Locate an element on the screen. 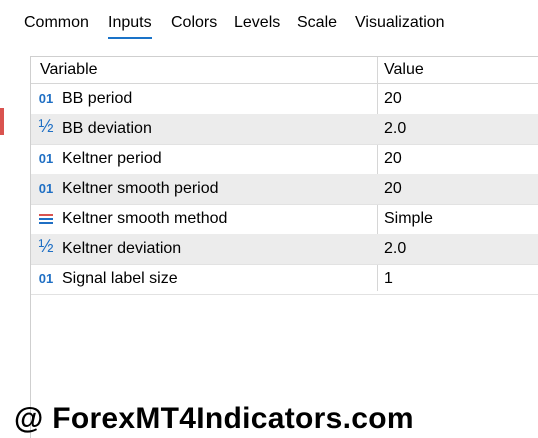 Image resolution: width=538 pixels, height=438 pixels. variable-name: BB deviation is located at coordinates (107, 128).